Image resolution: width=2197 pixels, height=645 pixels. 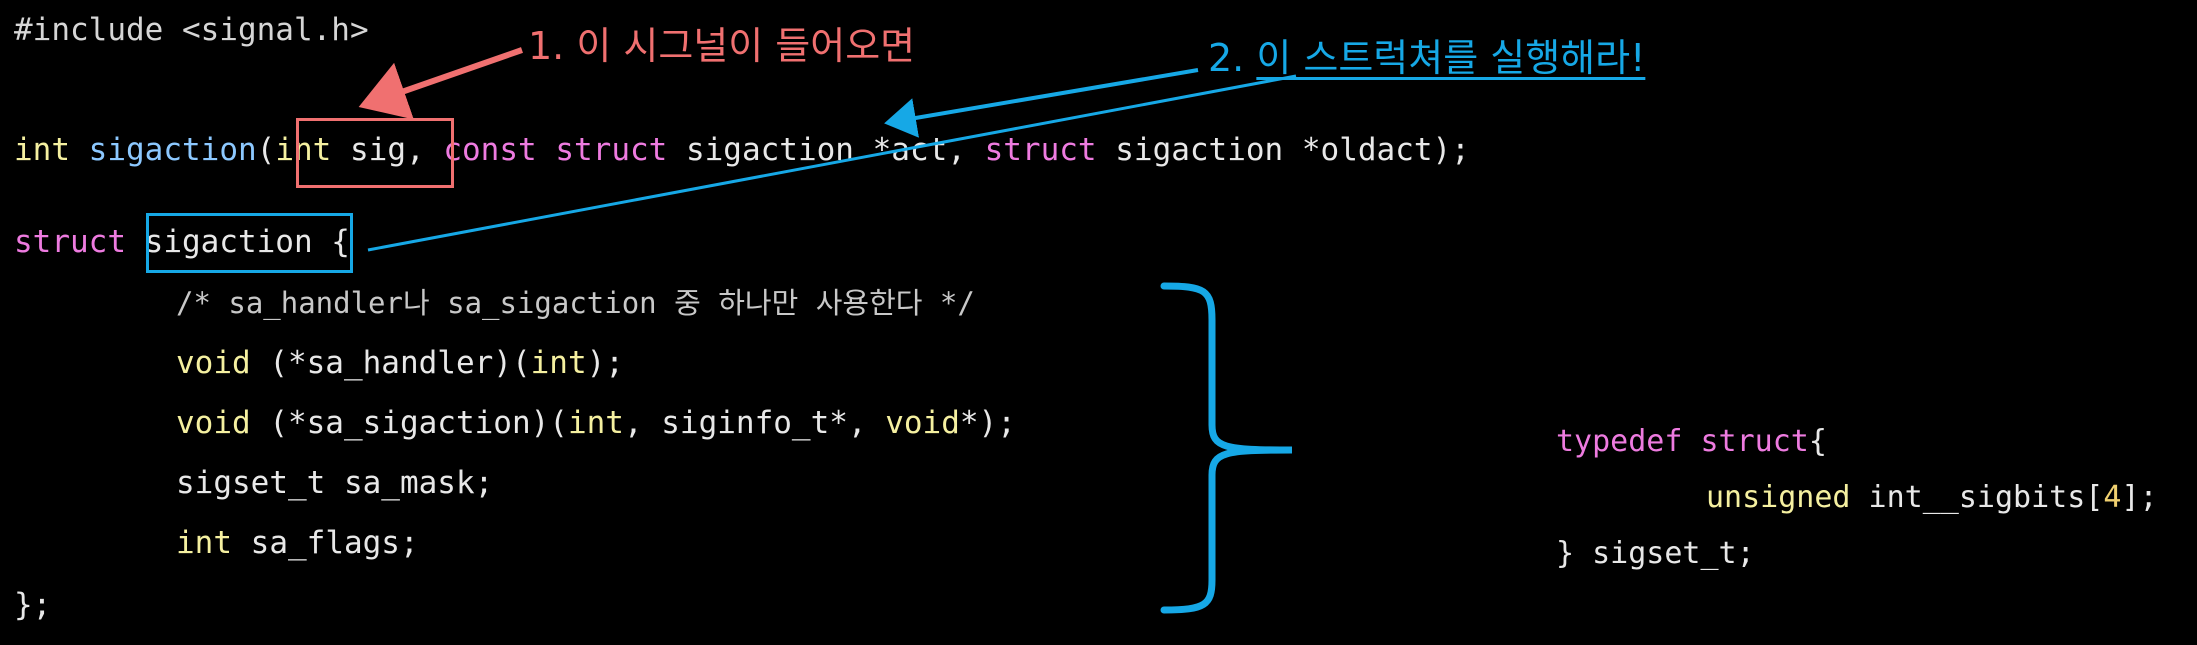 What do you see at coordinates (390, 363) in the screenshot?
I see `handler-text: (*sa_handler)(` at bounding box center [390, 363].